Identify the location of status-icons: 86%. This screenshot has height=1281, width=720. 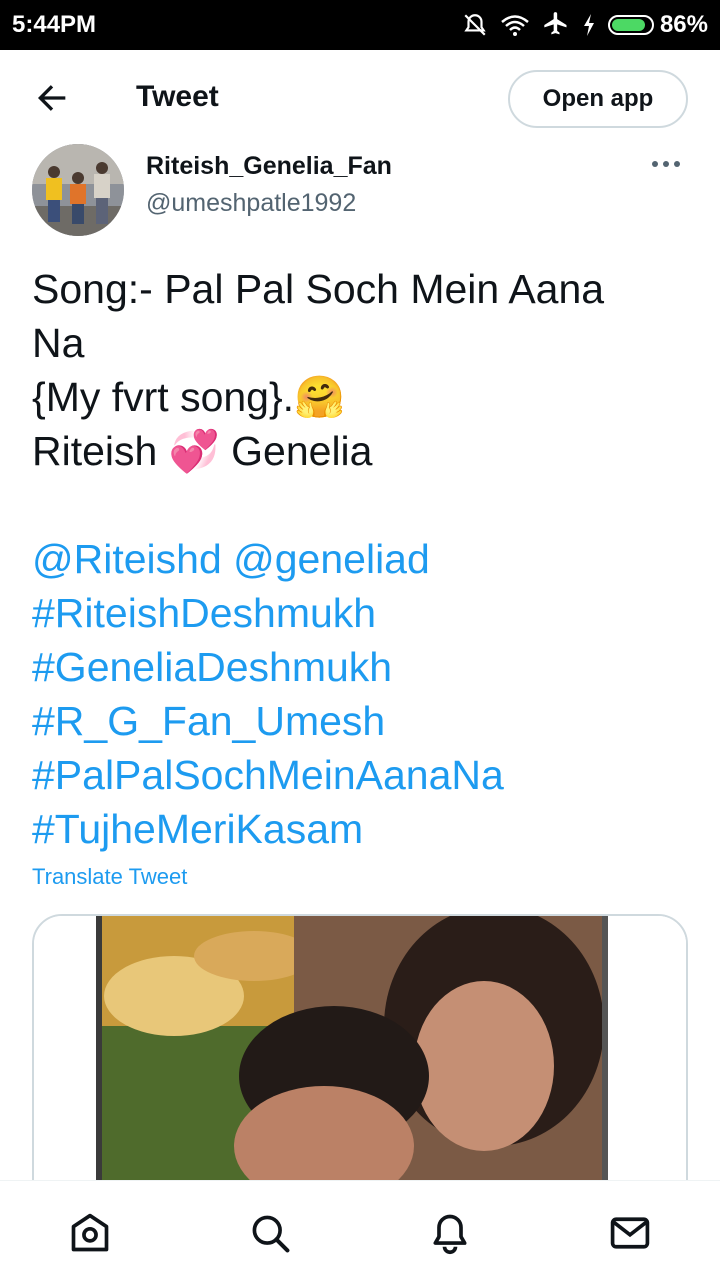
(585, 25).